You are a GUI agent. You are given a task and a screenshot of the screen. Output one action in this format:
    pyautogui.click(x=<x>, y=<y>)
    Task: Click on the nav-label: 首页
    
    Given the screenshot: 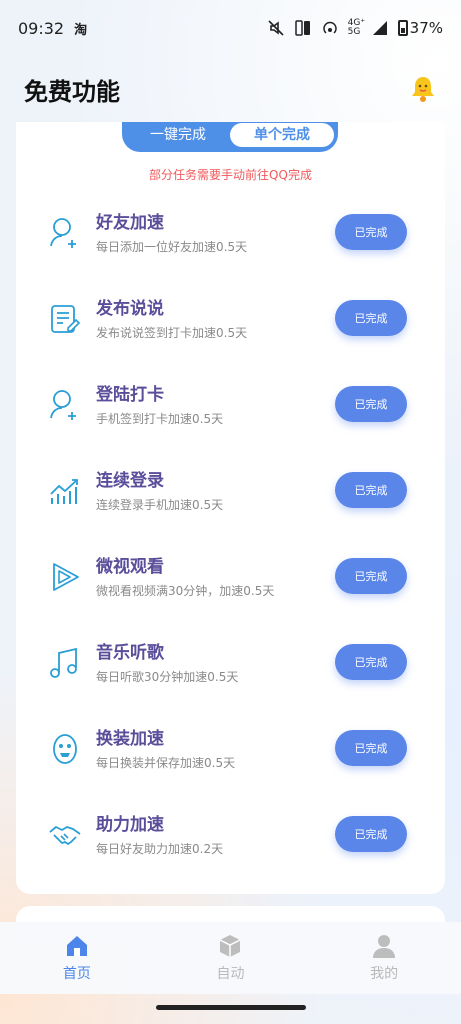 What is the action you would take?
    pyautogui.click(x=76, y=974)
    